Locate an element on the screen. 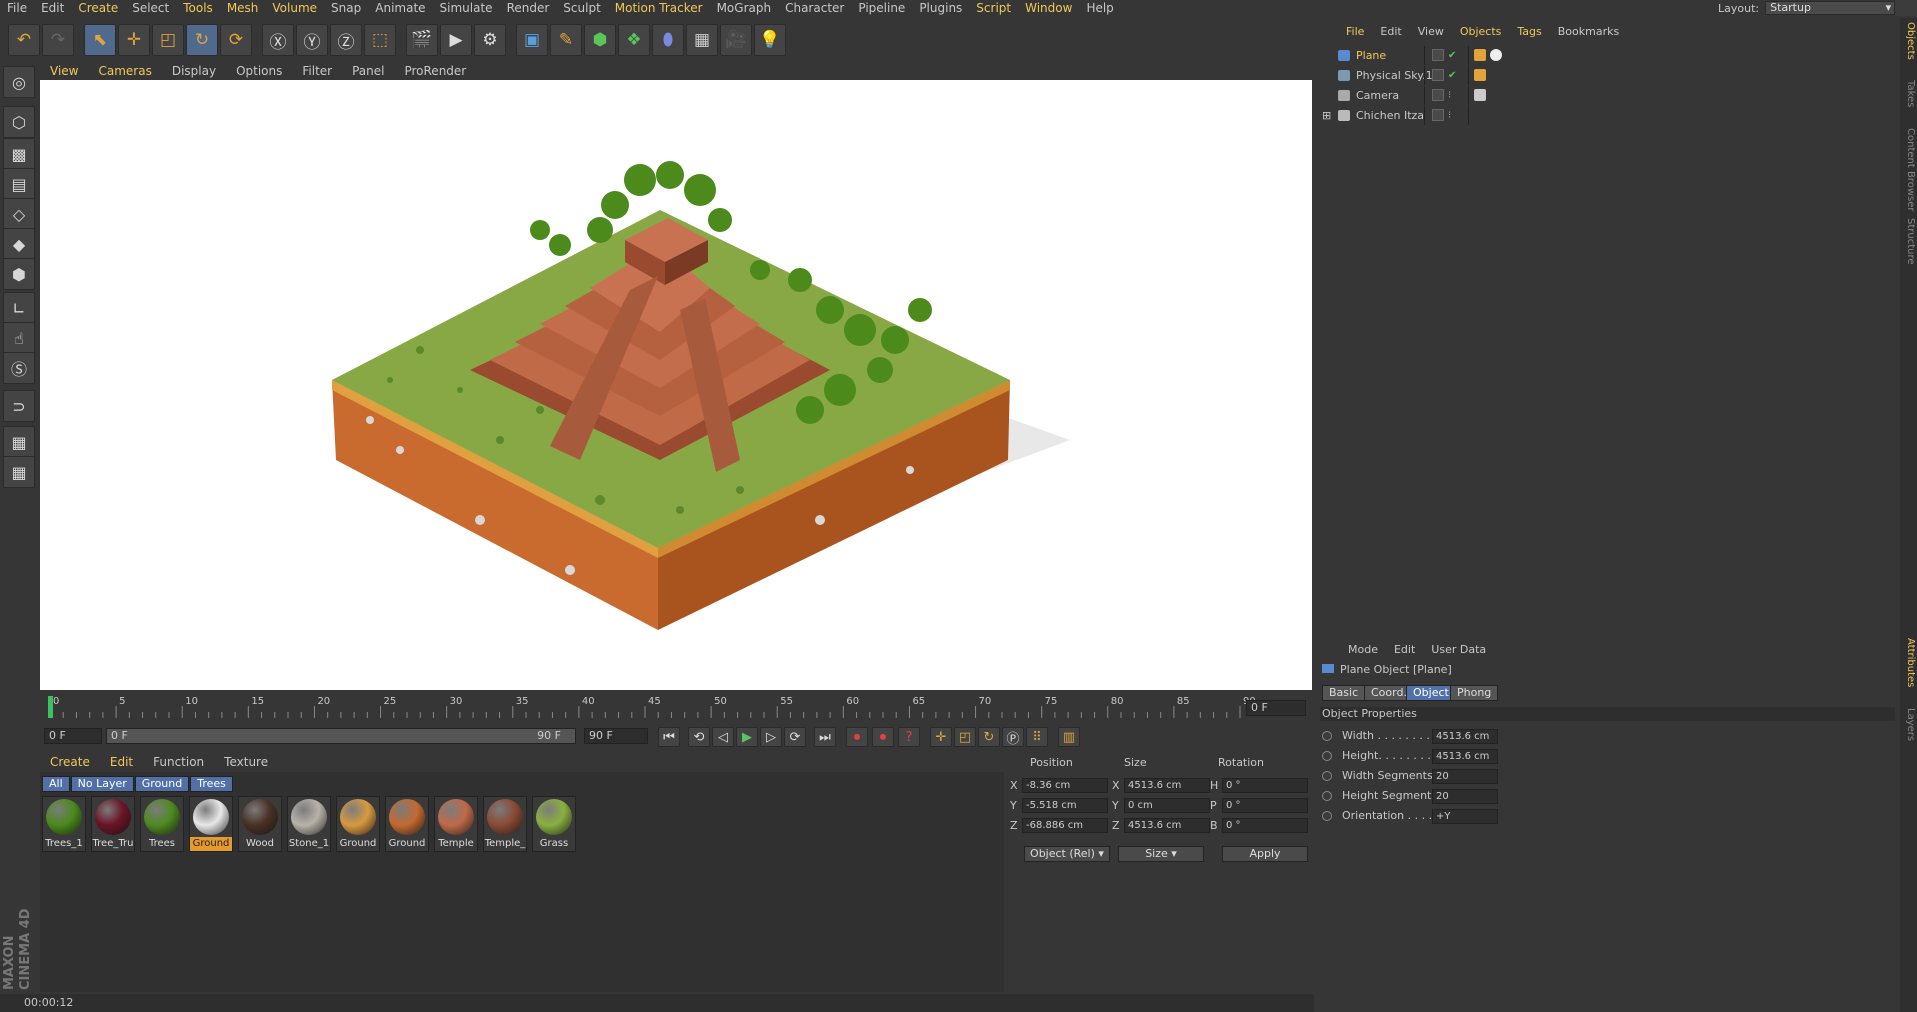  side-tab-takes: Takes is located at coordinates (1908, 93).